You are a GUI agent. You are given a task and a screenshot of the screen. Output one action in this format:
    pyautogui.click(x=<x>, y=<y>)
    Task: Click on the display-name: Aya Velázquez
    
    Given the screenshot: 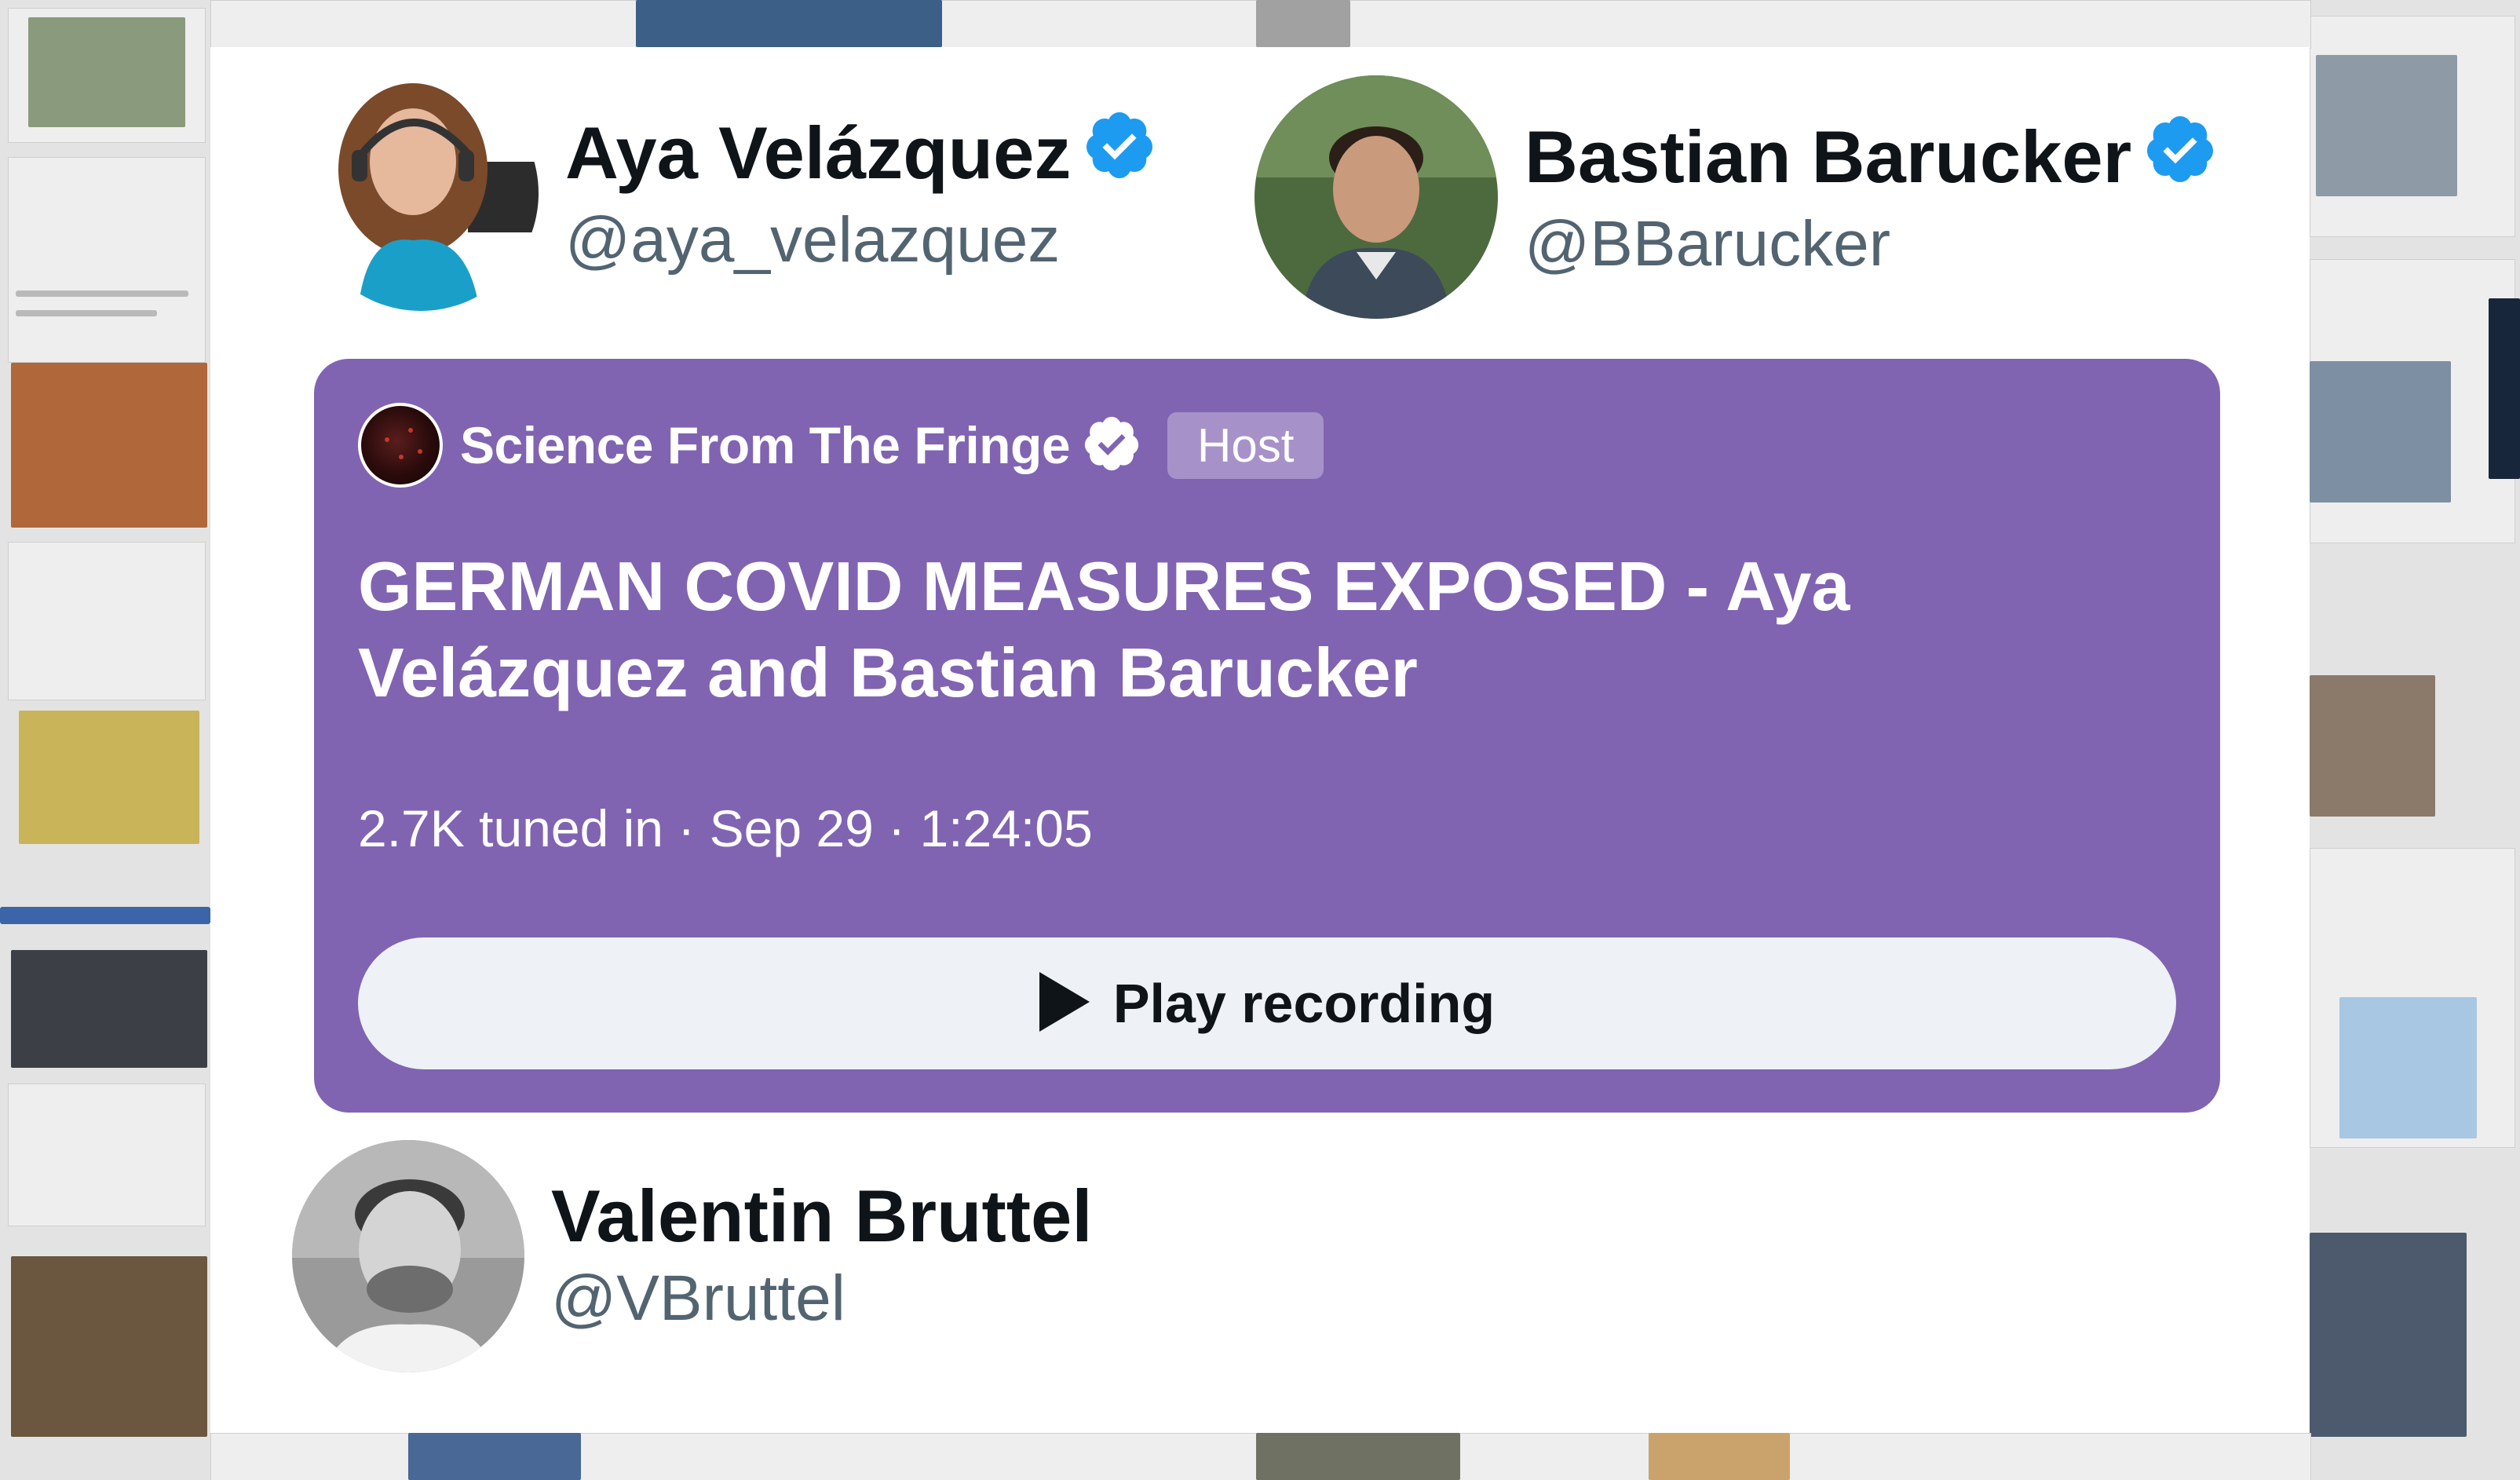 What is the action you would take?
    pyautogui.click(x=818, y=153)
    